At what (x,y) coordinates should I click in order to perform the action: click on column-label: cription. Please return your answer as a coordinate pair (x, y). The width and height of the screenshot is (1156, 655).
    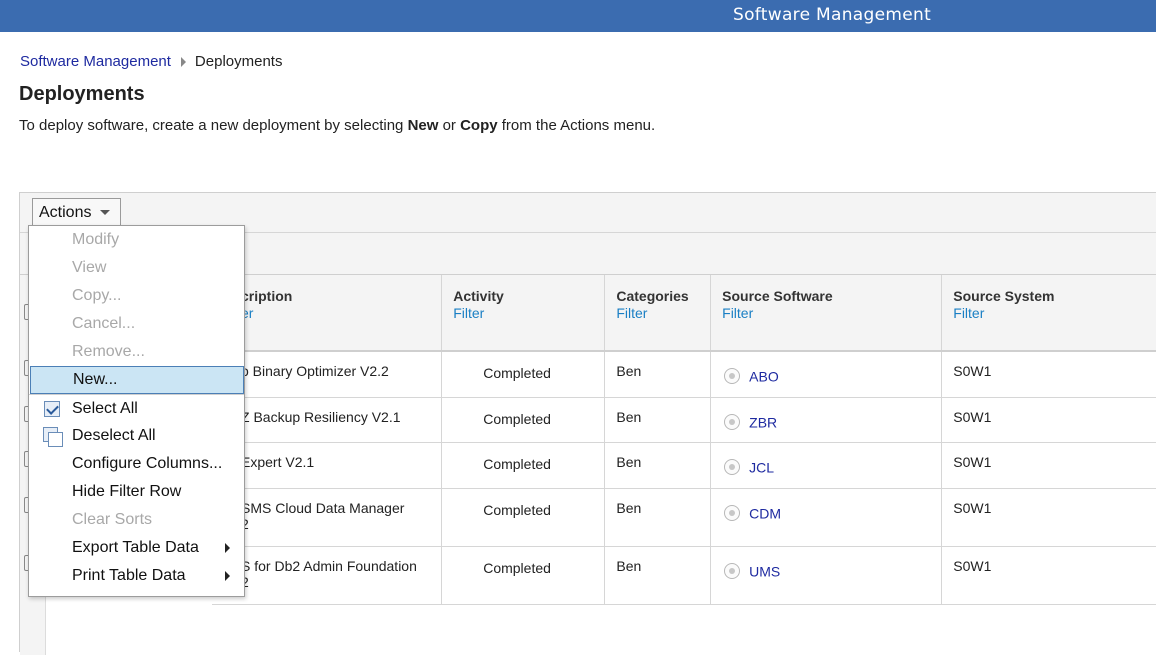
    Looking at the image, I should click on (267, 296).